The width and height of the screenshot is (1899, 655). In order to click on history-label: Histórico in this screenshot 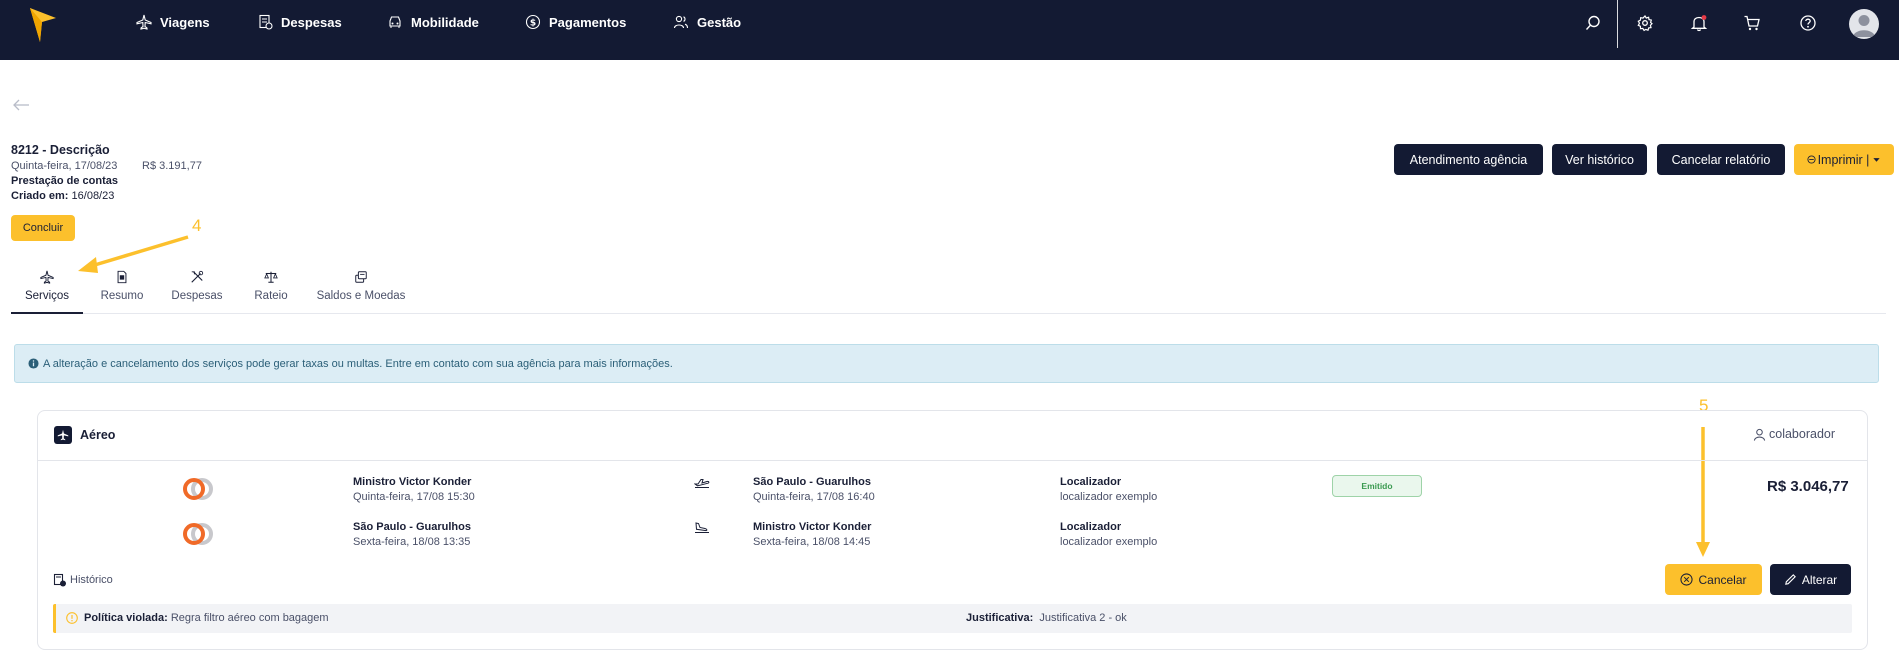, I will do `click(91, 580)`.